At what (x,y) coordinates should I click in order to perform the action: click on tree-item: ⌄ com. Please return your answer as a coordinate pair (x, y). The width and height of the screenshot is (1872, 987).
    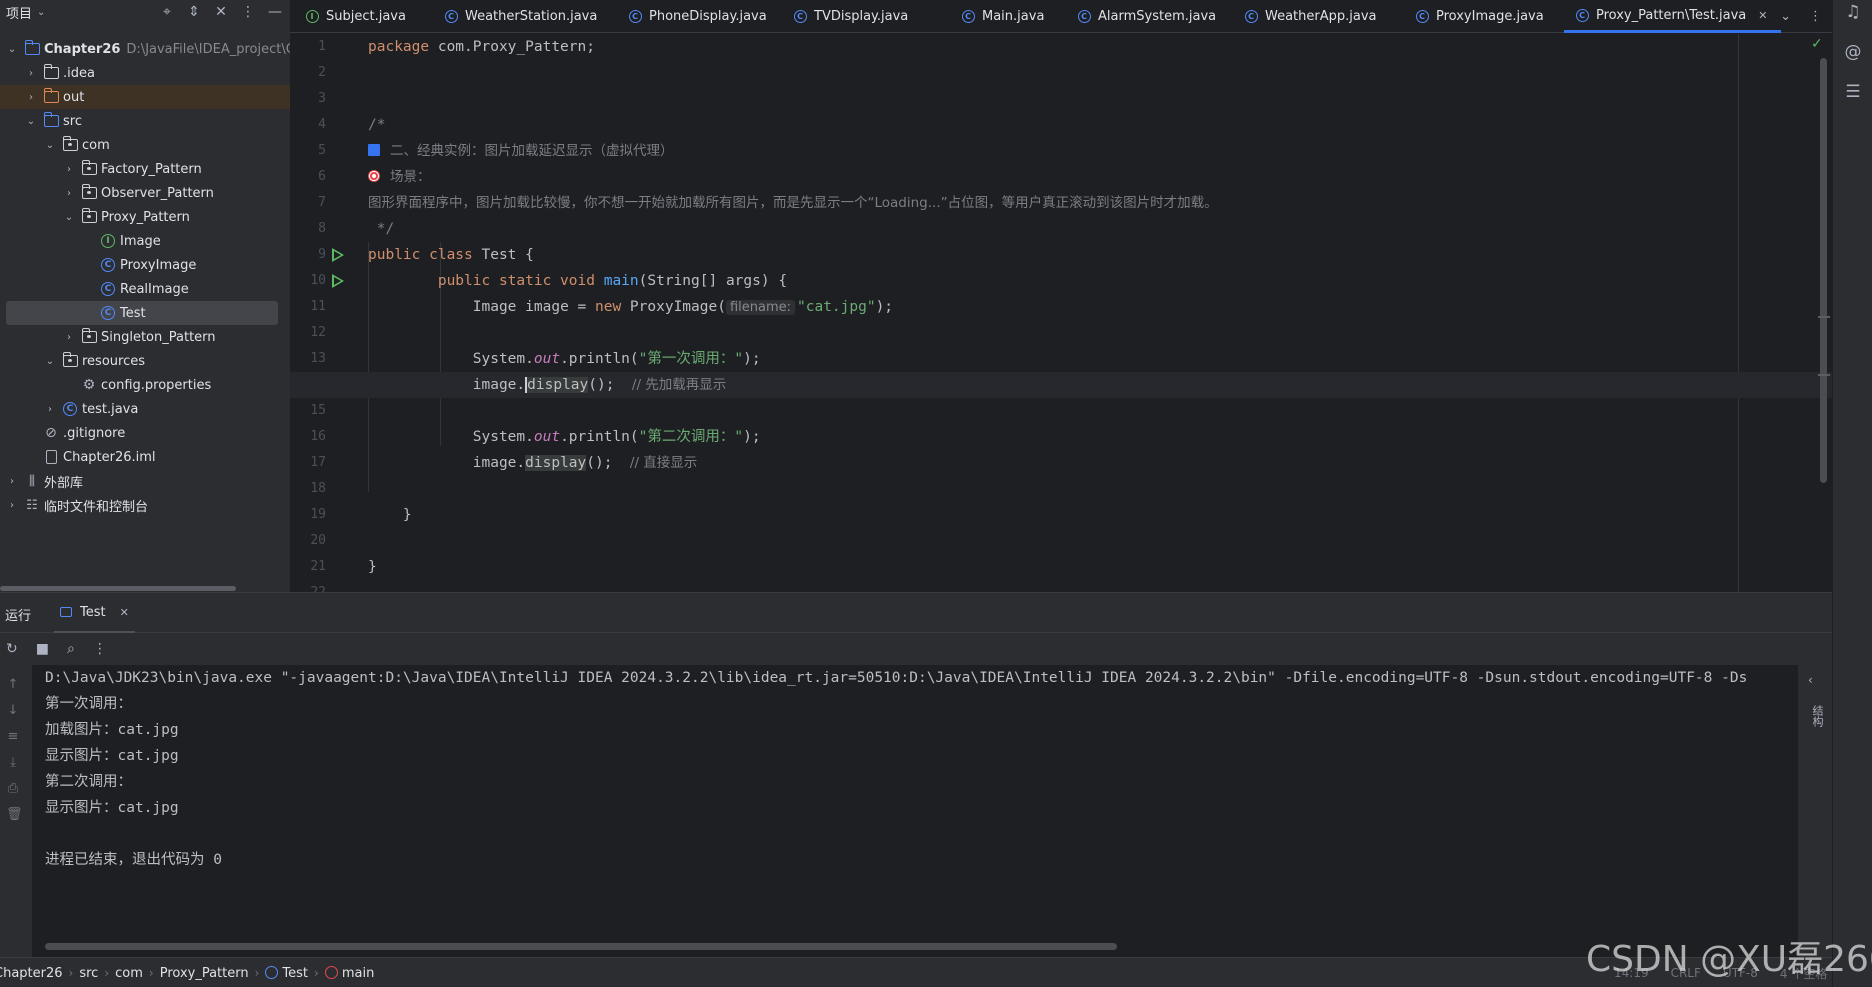
    Looking at the image, I should click on (145, 145).